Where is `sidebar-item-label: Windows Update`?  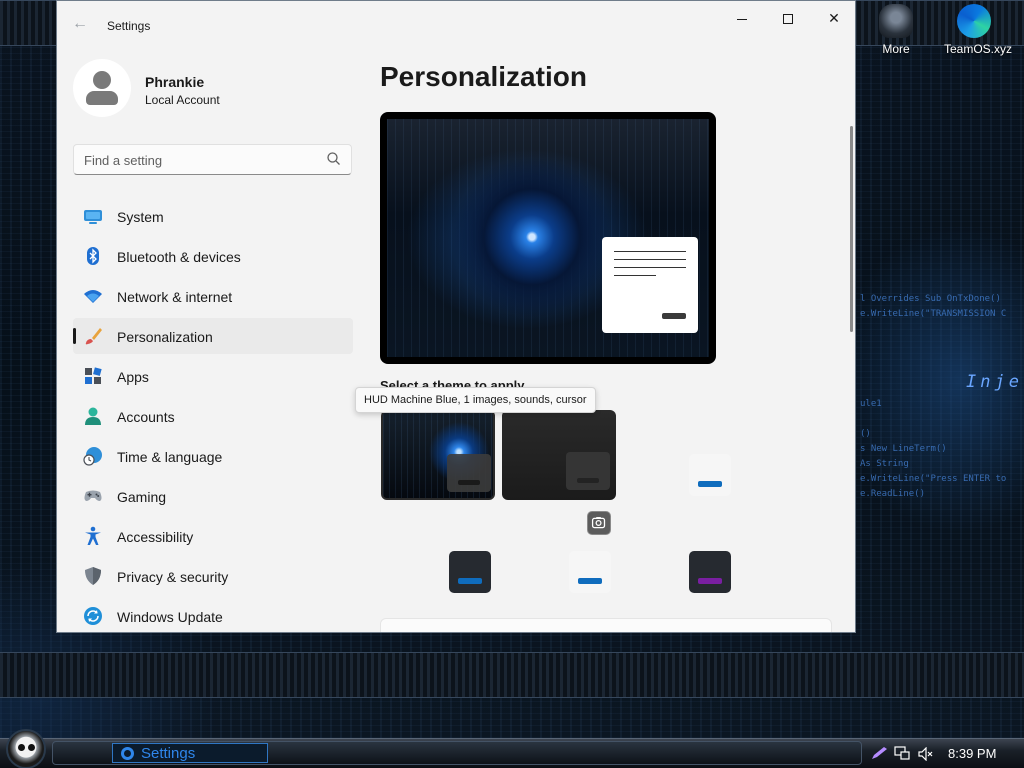 sidebar-item-label: Windows Update is located at coordinates (170, 617).